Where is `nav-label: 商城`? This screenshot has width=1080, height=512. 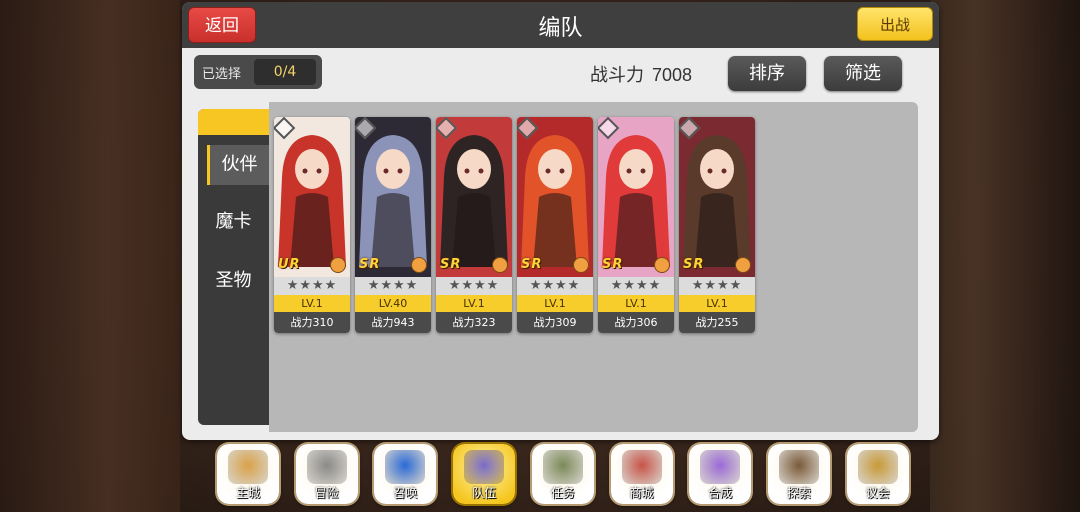
nav-label: 商城 is located at coordinates (641, 493).